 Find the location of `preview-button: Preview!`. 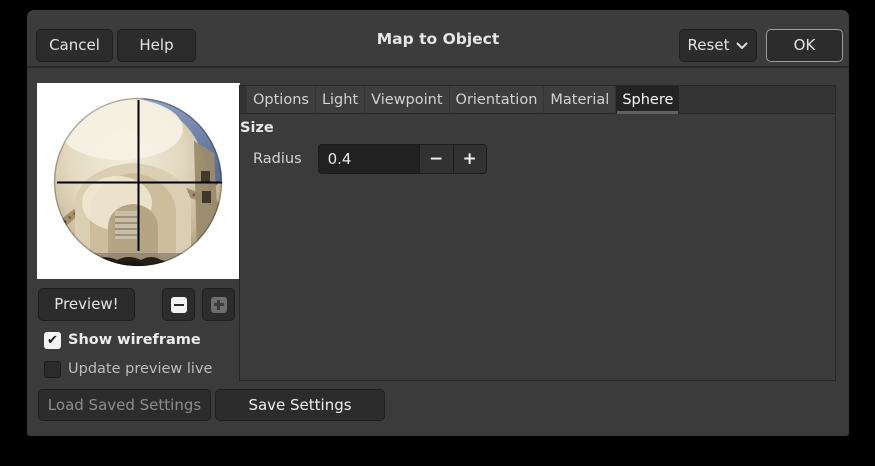

preview-button: Preview! is located at coordinates (86, 304).